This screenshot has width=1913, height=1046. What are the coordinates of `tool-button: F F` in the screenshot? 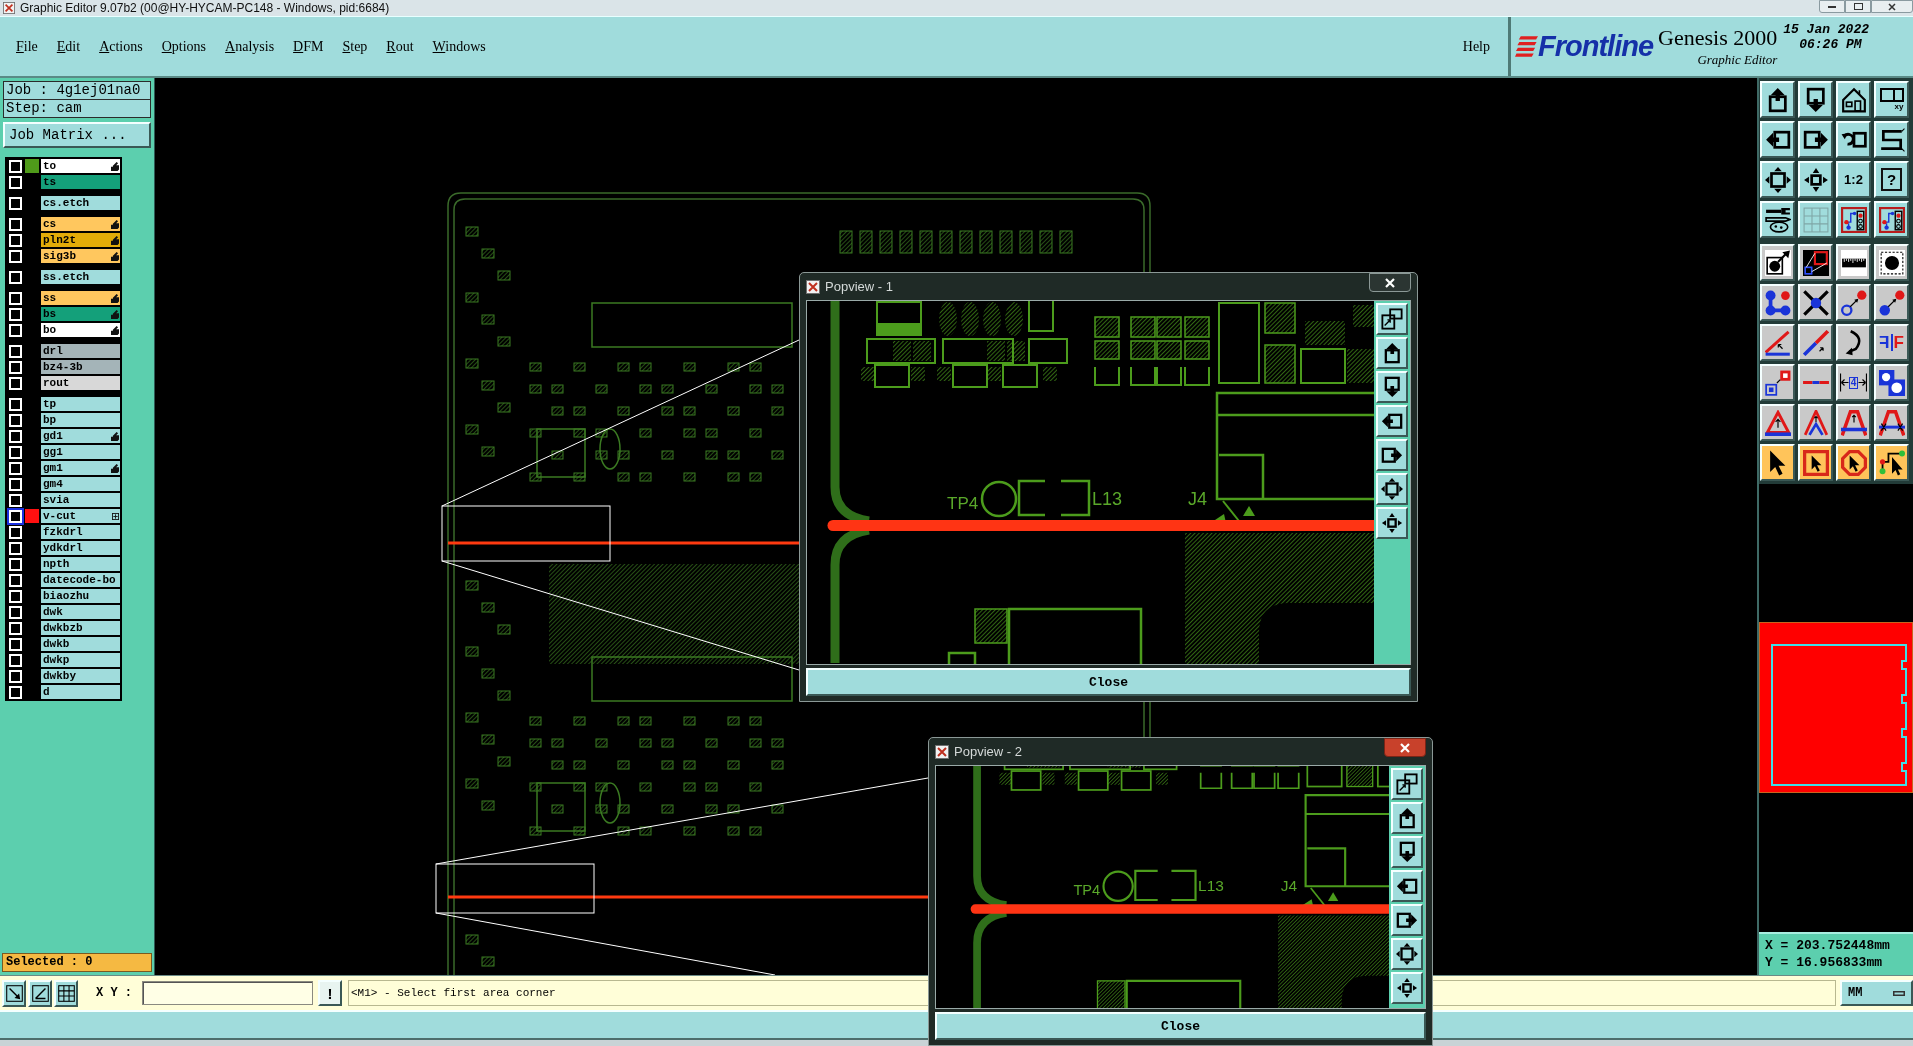 It's located at (1891, 342).